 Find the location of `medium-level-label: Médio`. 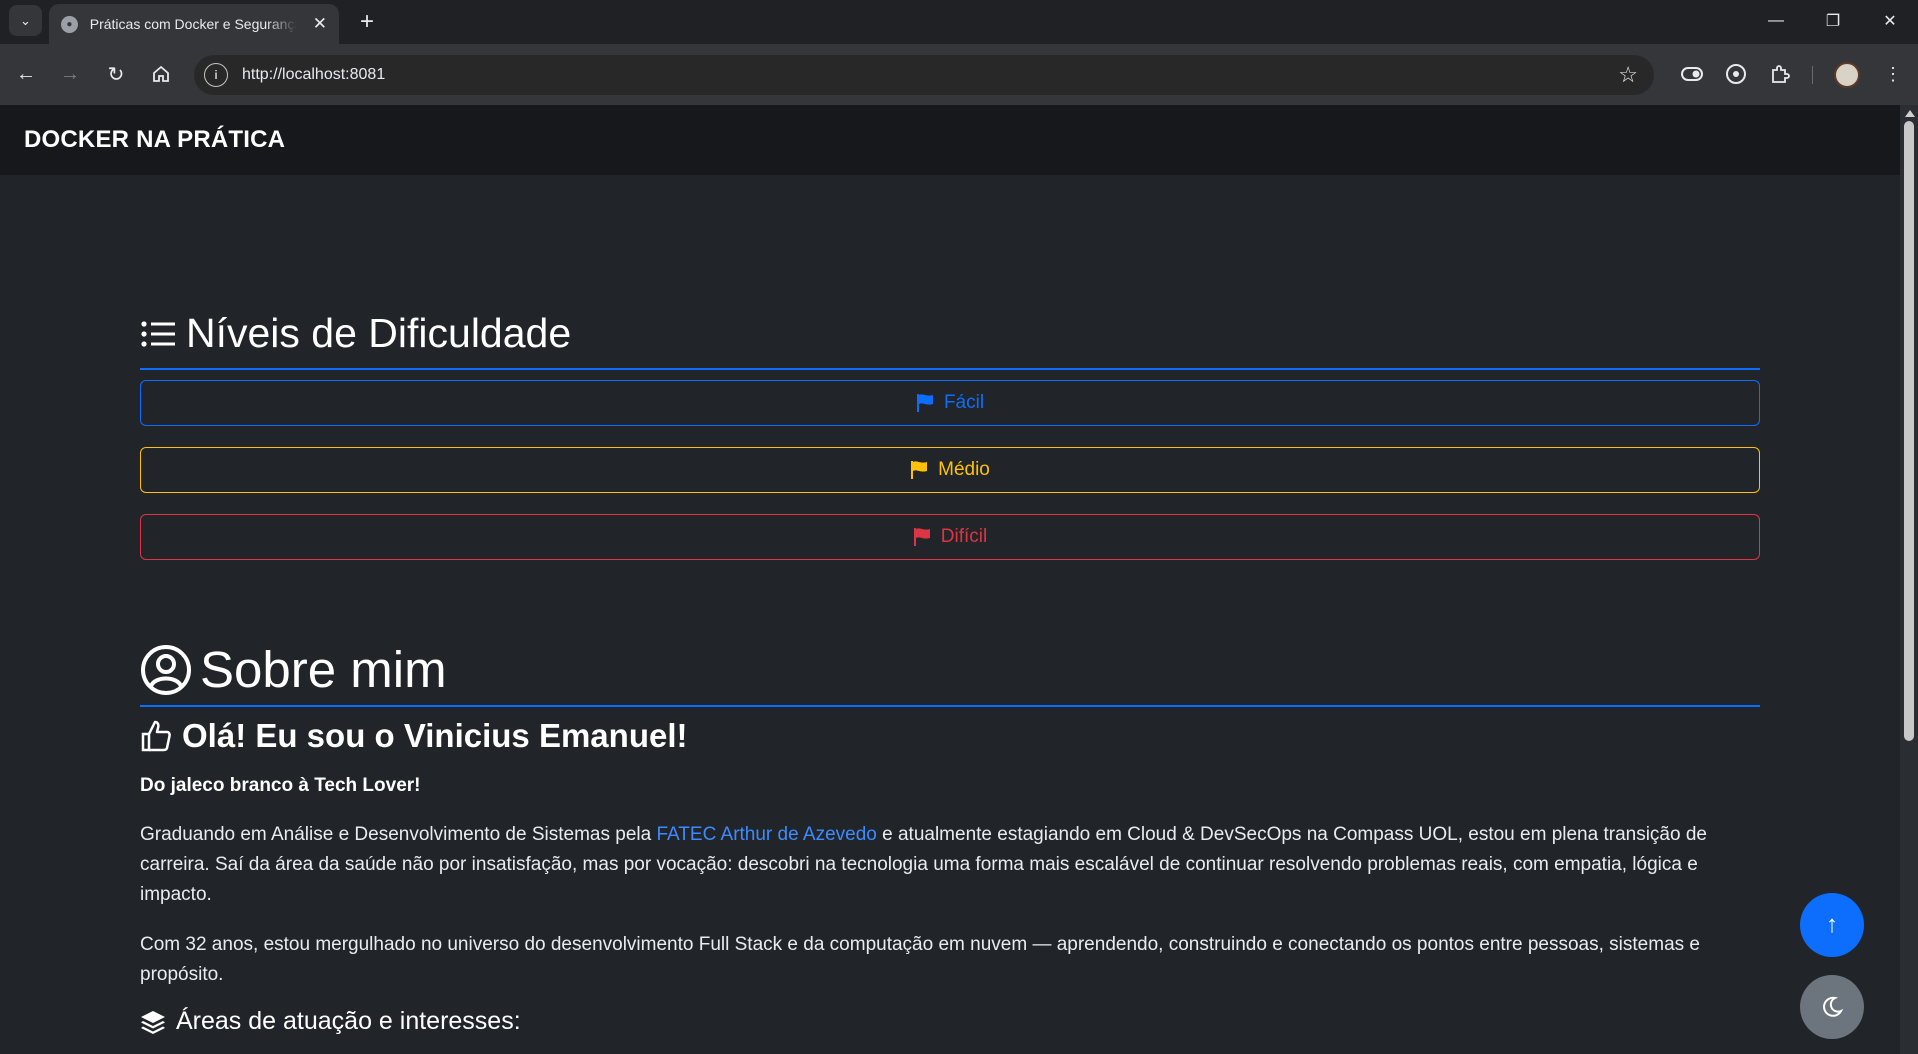

medium-level-label: Médio is located at coordinates (964, 469).